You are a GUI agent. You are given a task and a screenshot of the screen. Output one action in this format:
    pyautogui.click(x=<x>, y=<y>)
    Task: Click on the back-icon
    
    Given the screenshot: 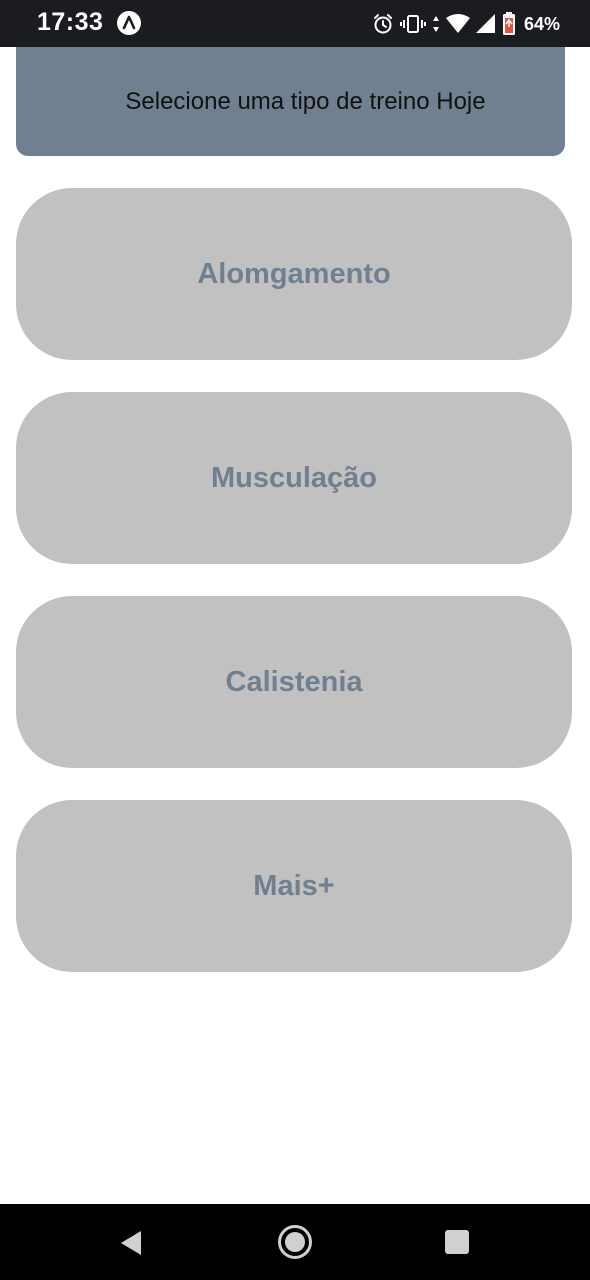 What is the action you would take?
    pyautogui.click(x=131, y=1245)
    